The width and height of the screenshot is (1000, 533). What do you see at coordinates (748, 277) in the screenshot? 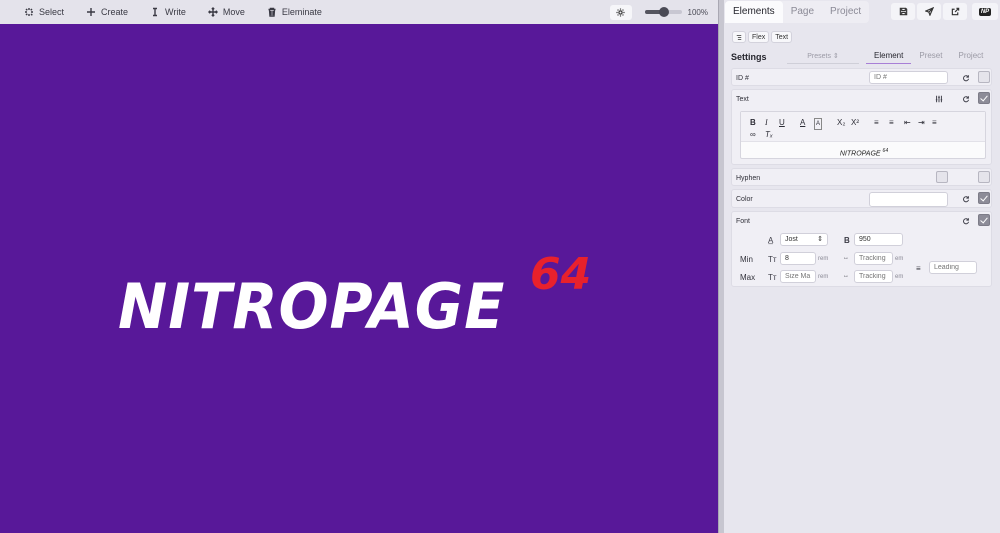
I see `max-label: Max` at bounding box center [748, 277].